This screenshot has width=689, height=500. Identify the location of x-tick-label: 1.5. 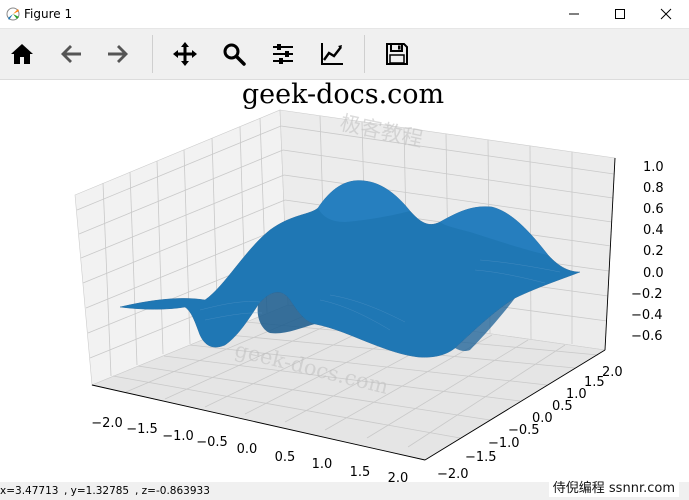
(360, 472).